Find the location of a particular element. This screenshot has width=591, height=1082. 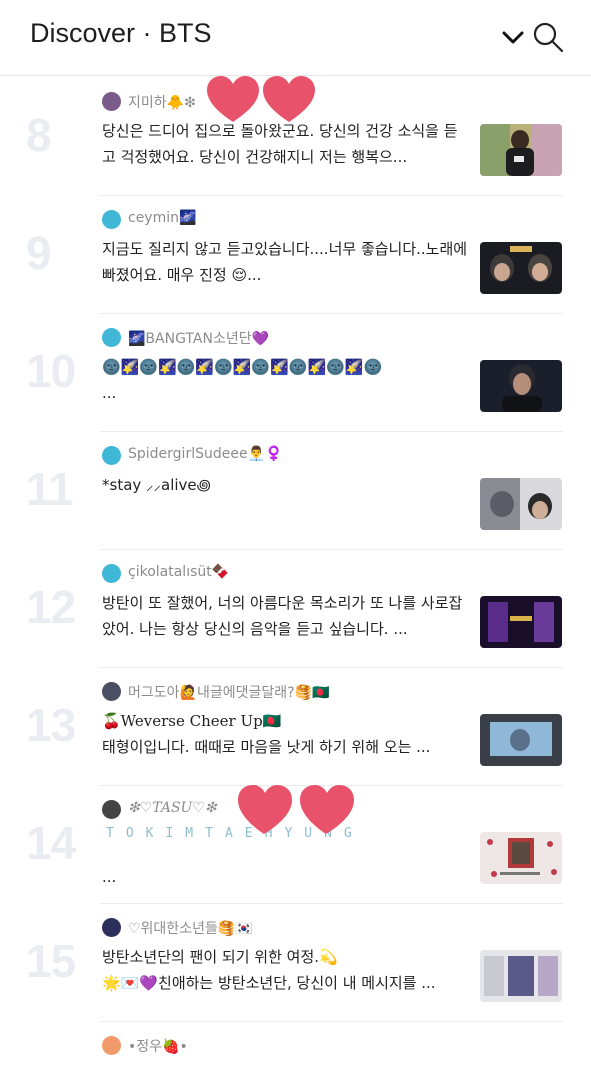

rank-number: 8 is located at coordinates (39, 135).